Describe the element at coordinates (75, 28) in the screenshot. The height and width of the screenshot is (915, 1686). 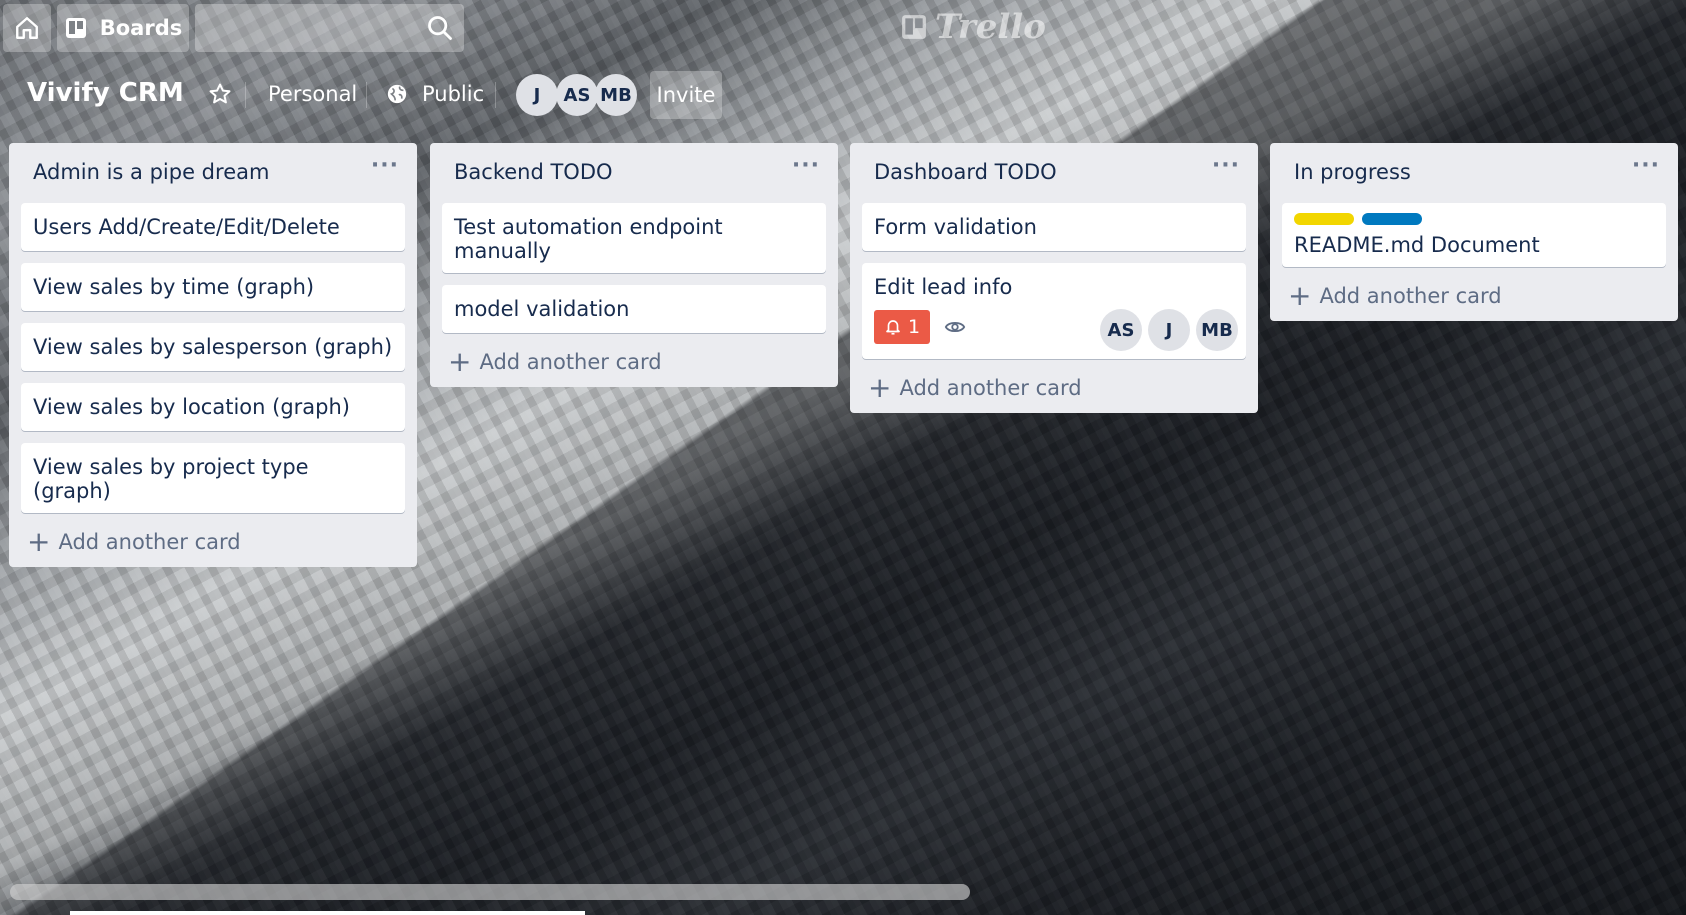
I see `boards-icon` at that location.